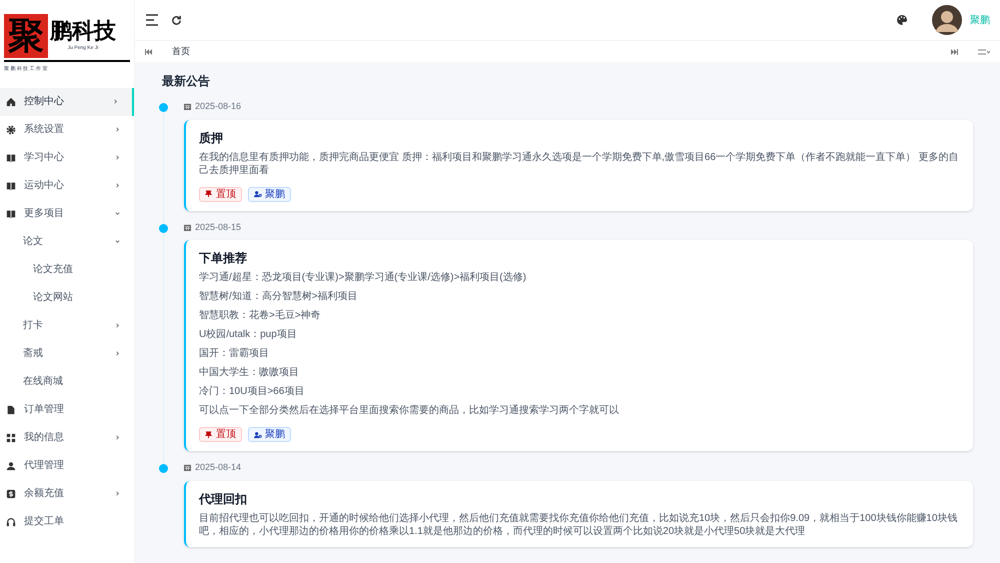  Describe the element at coordinates (218, 106) in the screenshot. I see `notice-date: 2025-08-16` at that location.